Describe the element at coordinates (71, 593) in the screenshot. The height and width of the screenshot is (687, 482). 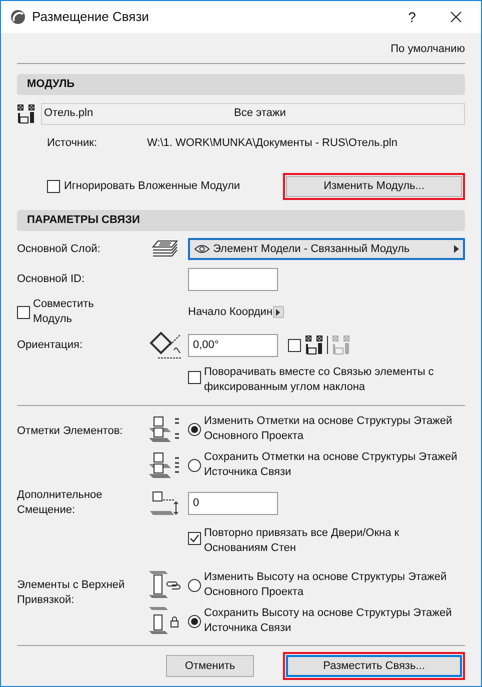
I see `field-label: Элементы с Верхней Привязкой:` at that location.